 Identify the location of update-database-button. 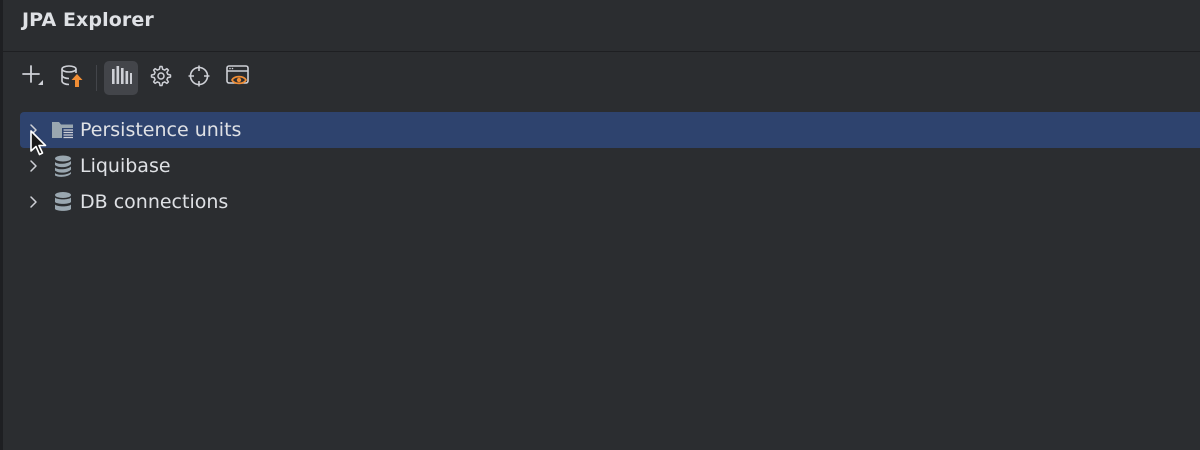
(72, 78).